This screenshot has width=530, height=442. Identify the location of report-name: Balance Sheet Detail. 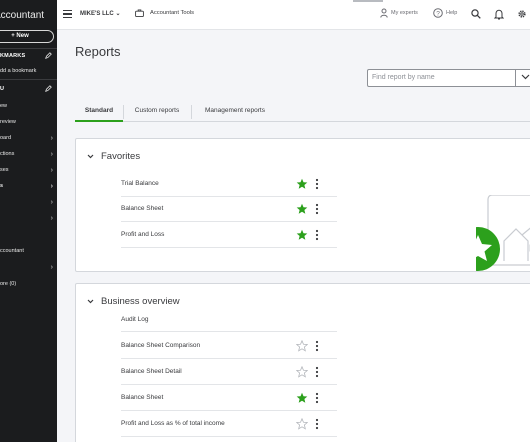
(151, 371).